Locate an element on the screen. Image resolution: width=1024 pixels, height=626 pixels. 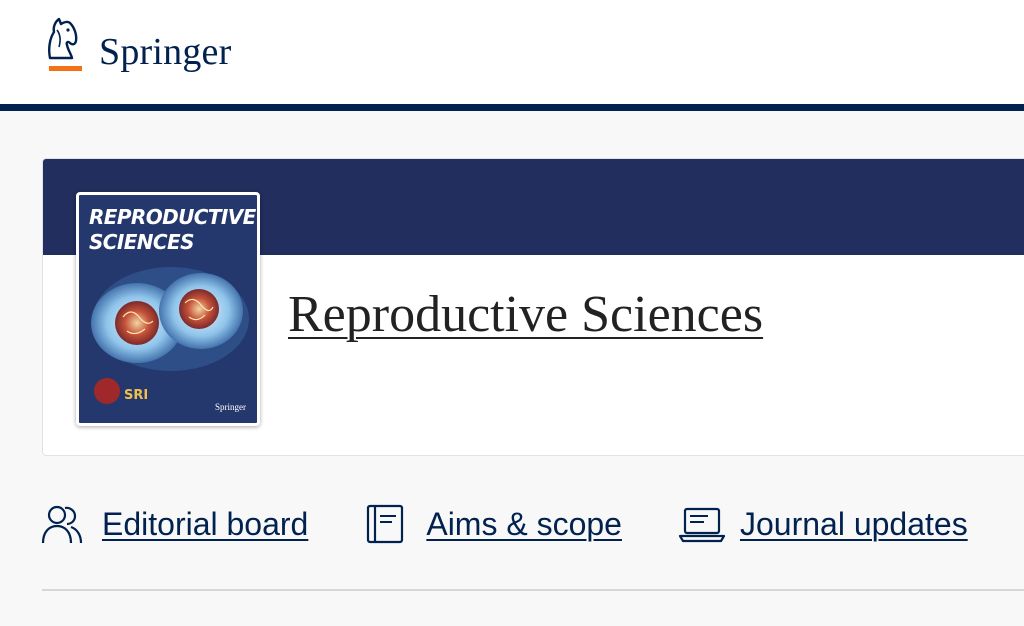
cover-title: REPRODUCTIVE SCIENCES is located at coordinates (172, 230).